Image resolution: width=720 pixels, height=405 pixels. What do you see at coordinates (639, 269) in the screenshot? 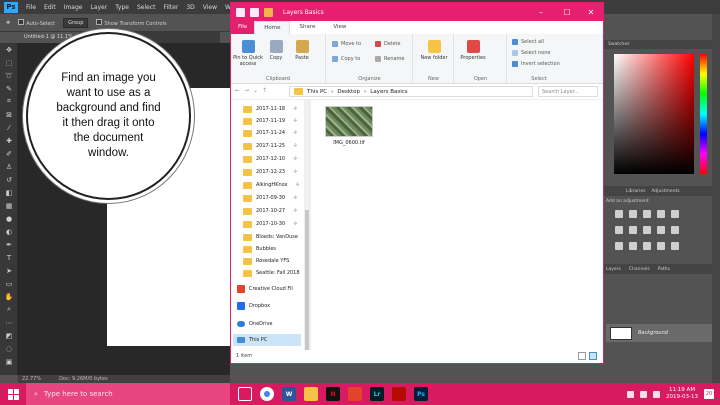
I see `tab-channels: Channels` at bounding box center [639, 269].